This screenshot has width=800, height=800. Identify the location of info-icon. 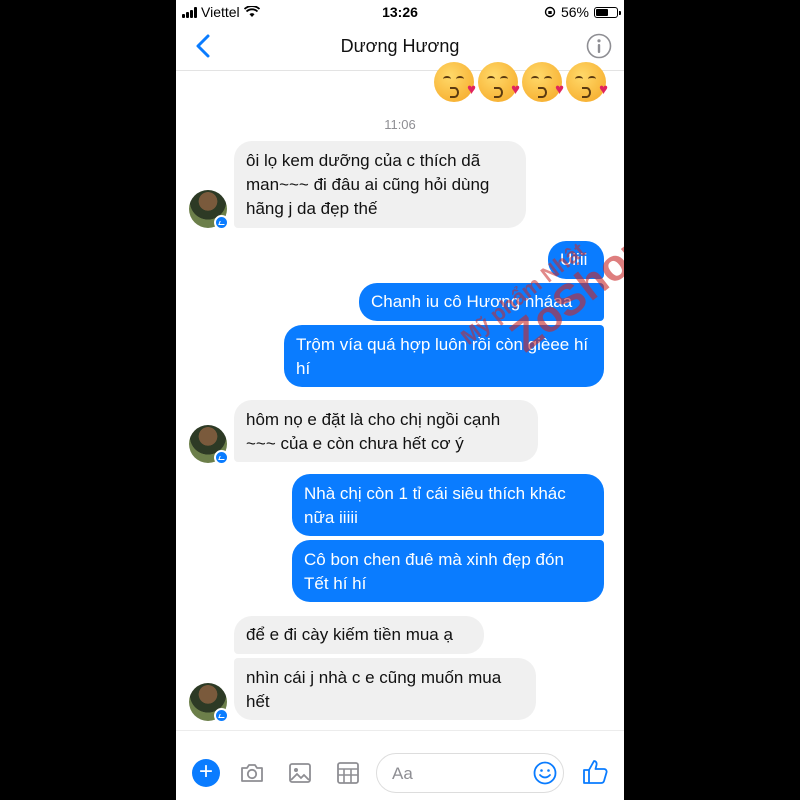
(599, 46).